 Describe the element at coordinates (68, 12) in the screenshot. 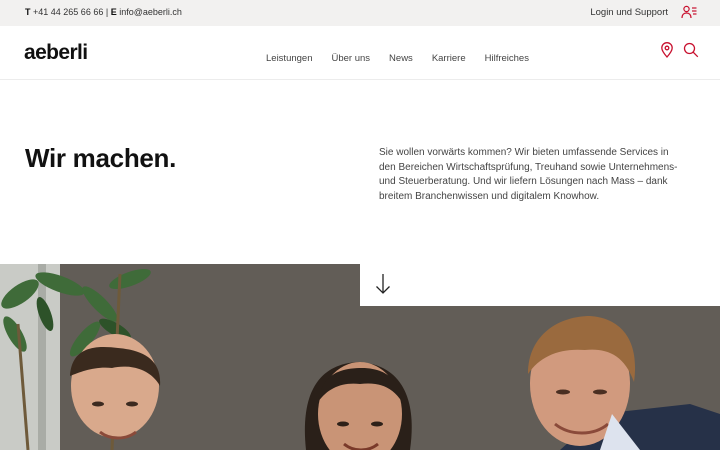

I see `phone-link: +41 44 265 66 66` at that location.